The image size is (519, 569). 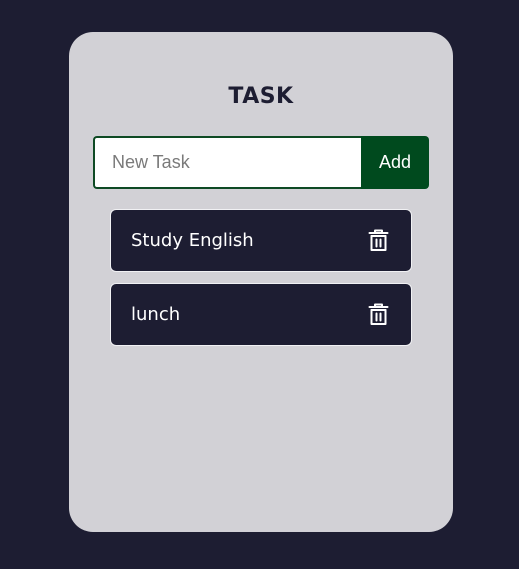 What do you see at coordinates (395, 162) in the screenshot?
I see `add-task-button: Add` at bounding box center [395, 162].